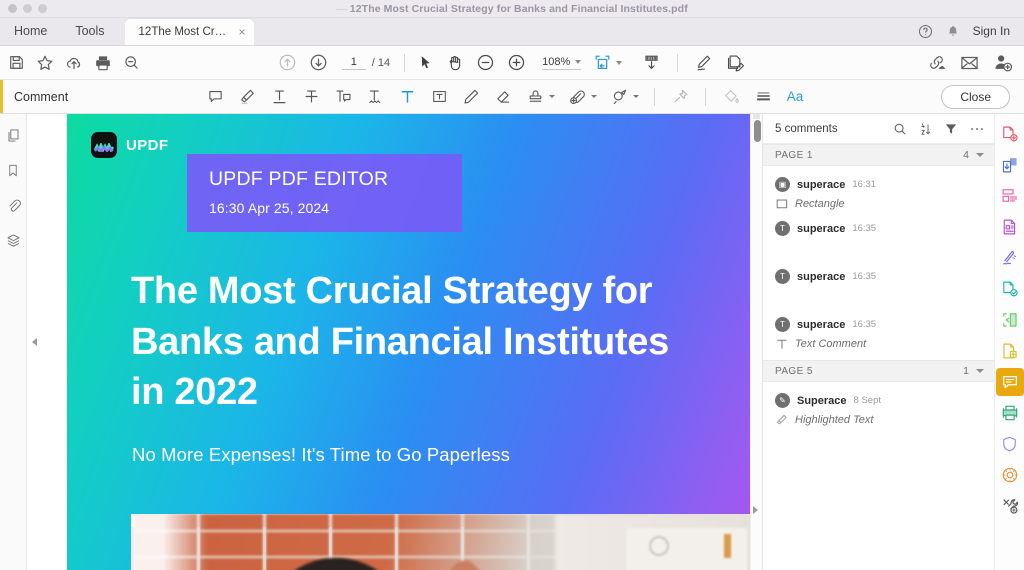 The width and height of the screenshot is (1024, 570). I want to click on text-box-tool, so click(439, 97).